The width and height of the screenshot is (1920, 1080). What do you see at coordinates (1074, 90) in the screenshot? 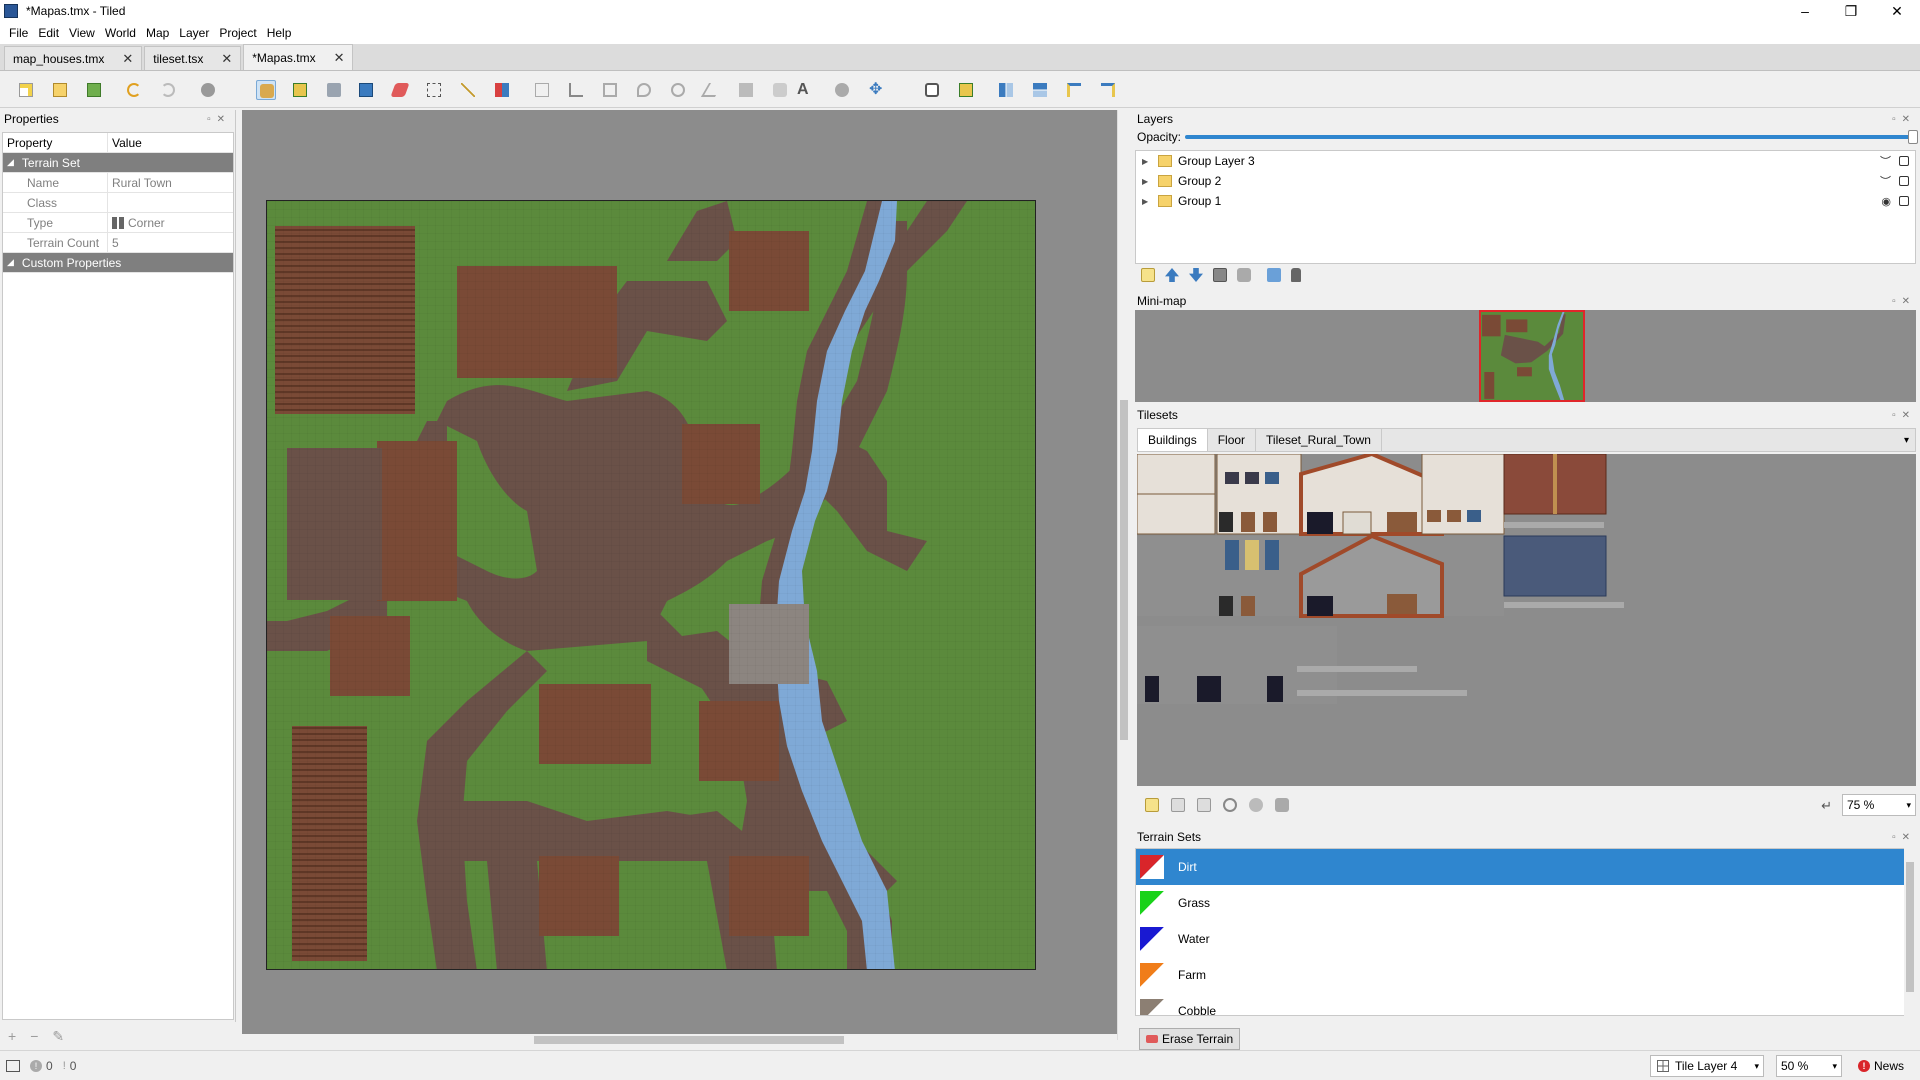
I see `rotate-left-icon` at bounding box center [1074, 90].